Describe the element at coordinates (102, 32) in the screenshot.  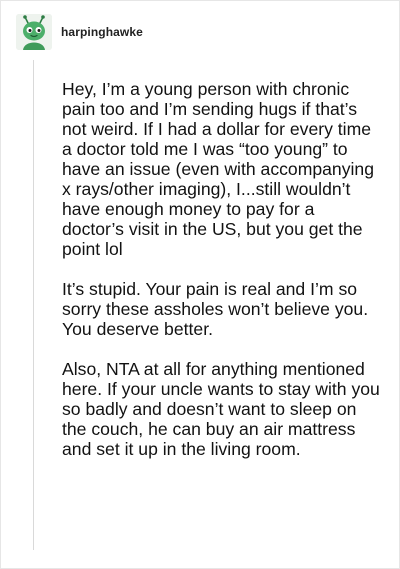
I see `username: harpinghawke` at that location.